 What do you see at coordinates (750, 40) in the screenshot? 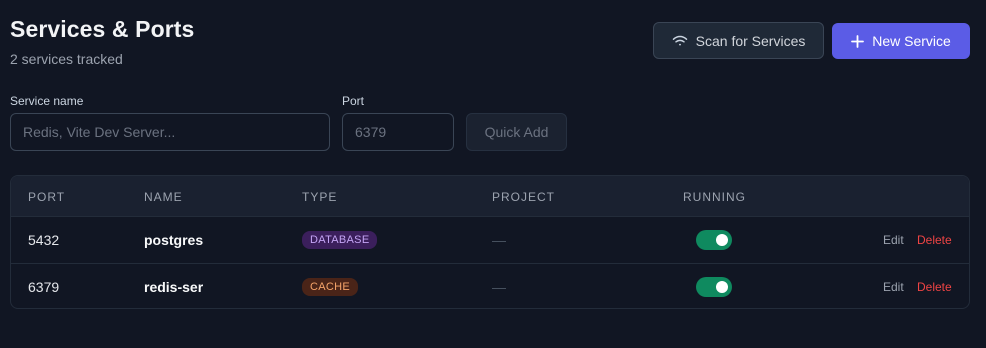
I see `scan-button-label: Scan for Services` at bounding box center [750, 40].